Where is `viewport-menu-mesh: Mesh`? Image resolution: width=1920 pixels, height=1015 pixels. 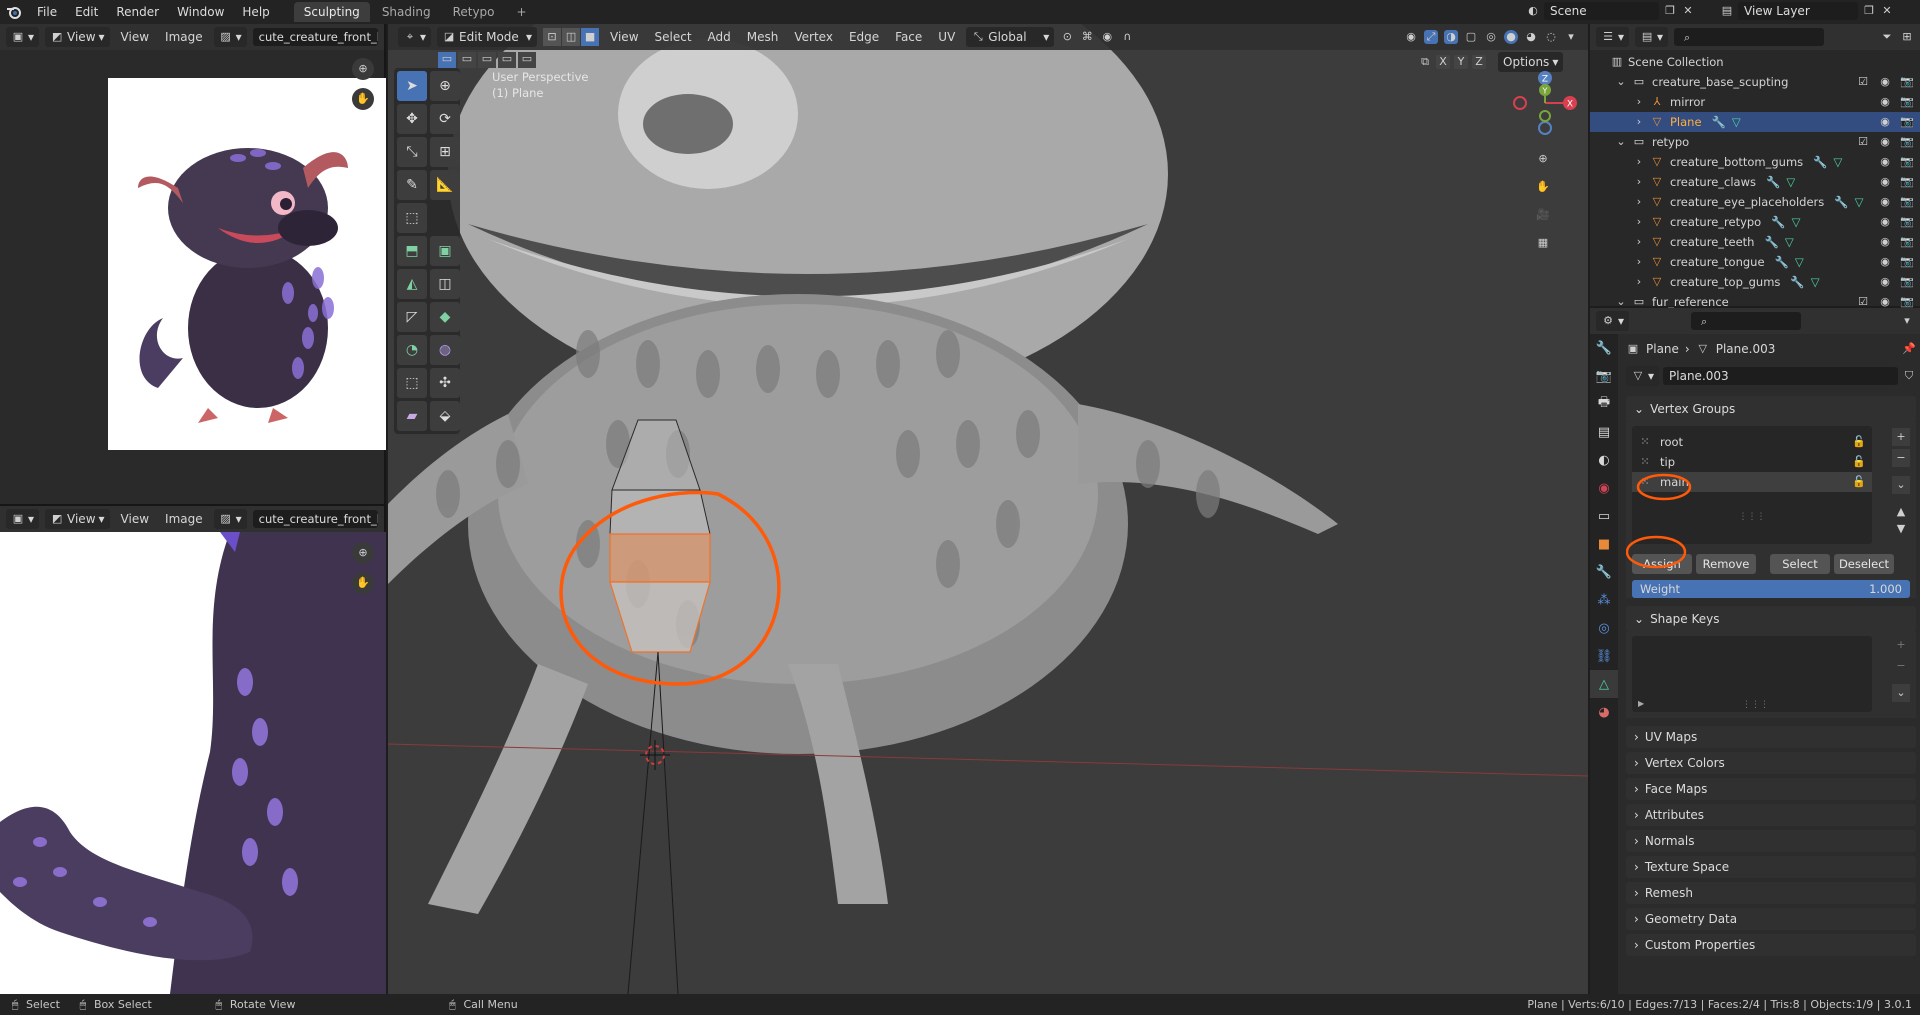 viewport-menu-mesh: Mesh is located at coordinates (763, 37).